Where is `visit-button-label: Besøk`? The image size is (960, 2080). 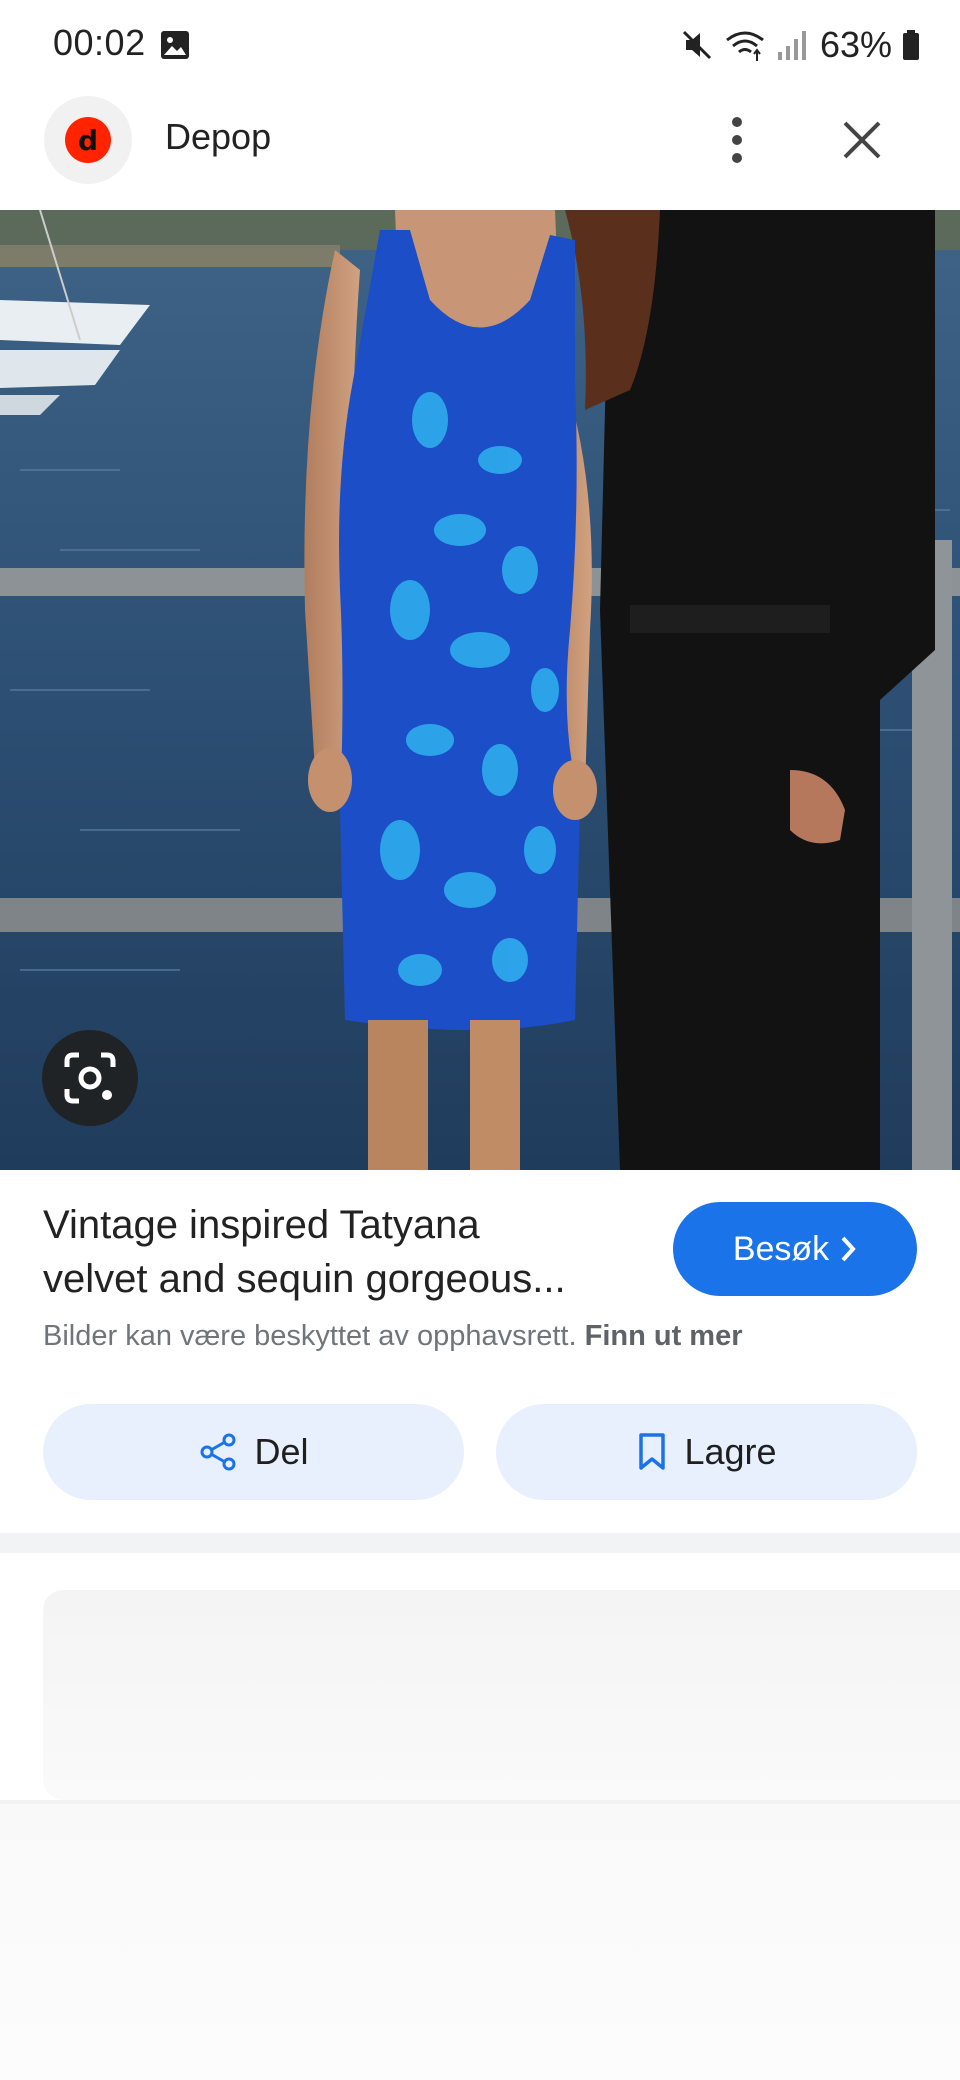 visit-button-label: Besøk is located at coordinates (781, 1248).